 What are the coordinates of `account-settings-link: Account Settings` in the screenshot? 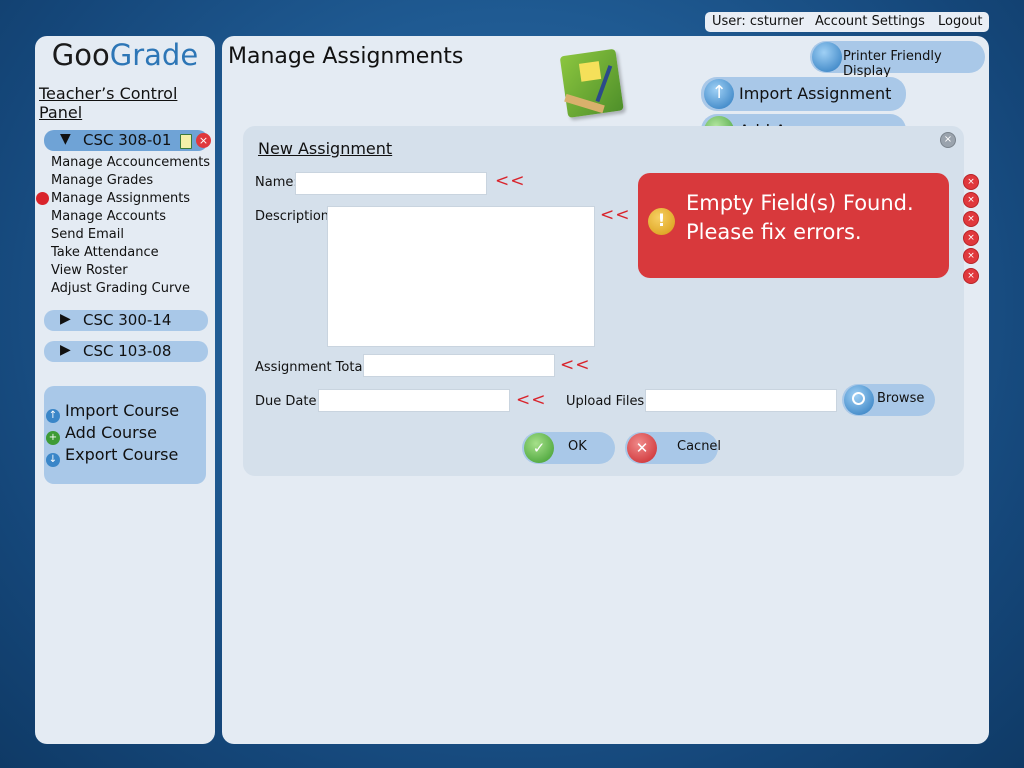 It's located at (870, 21).